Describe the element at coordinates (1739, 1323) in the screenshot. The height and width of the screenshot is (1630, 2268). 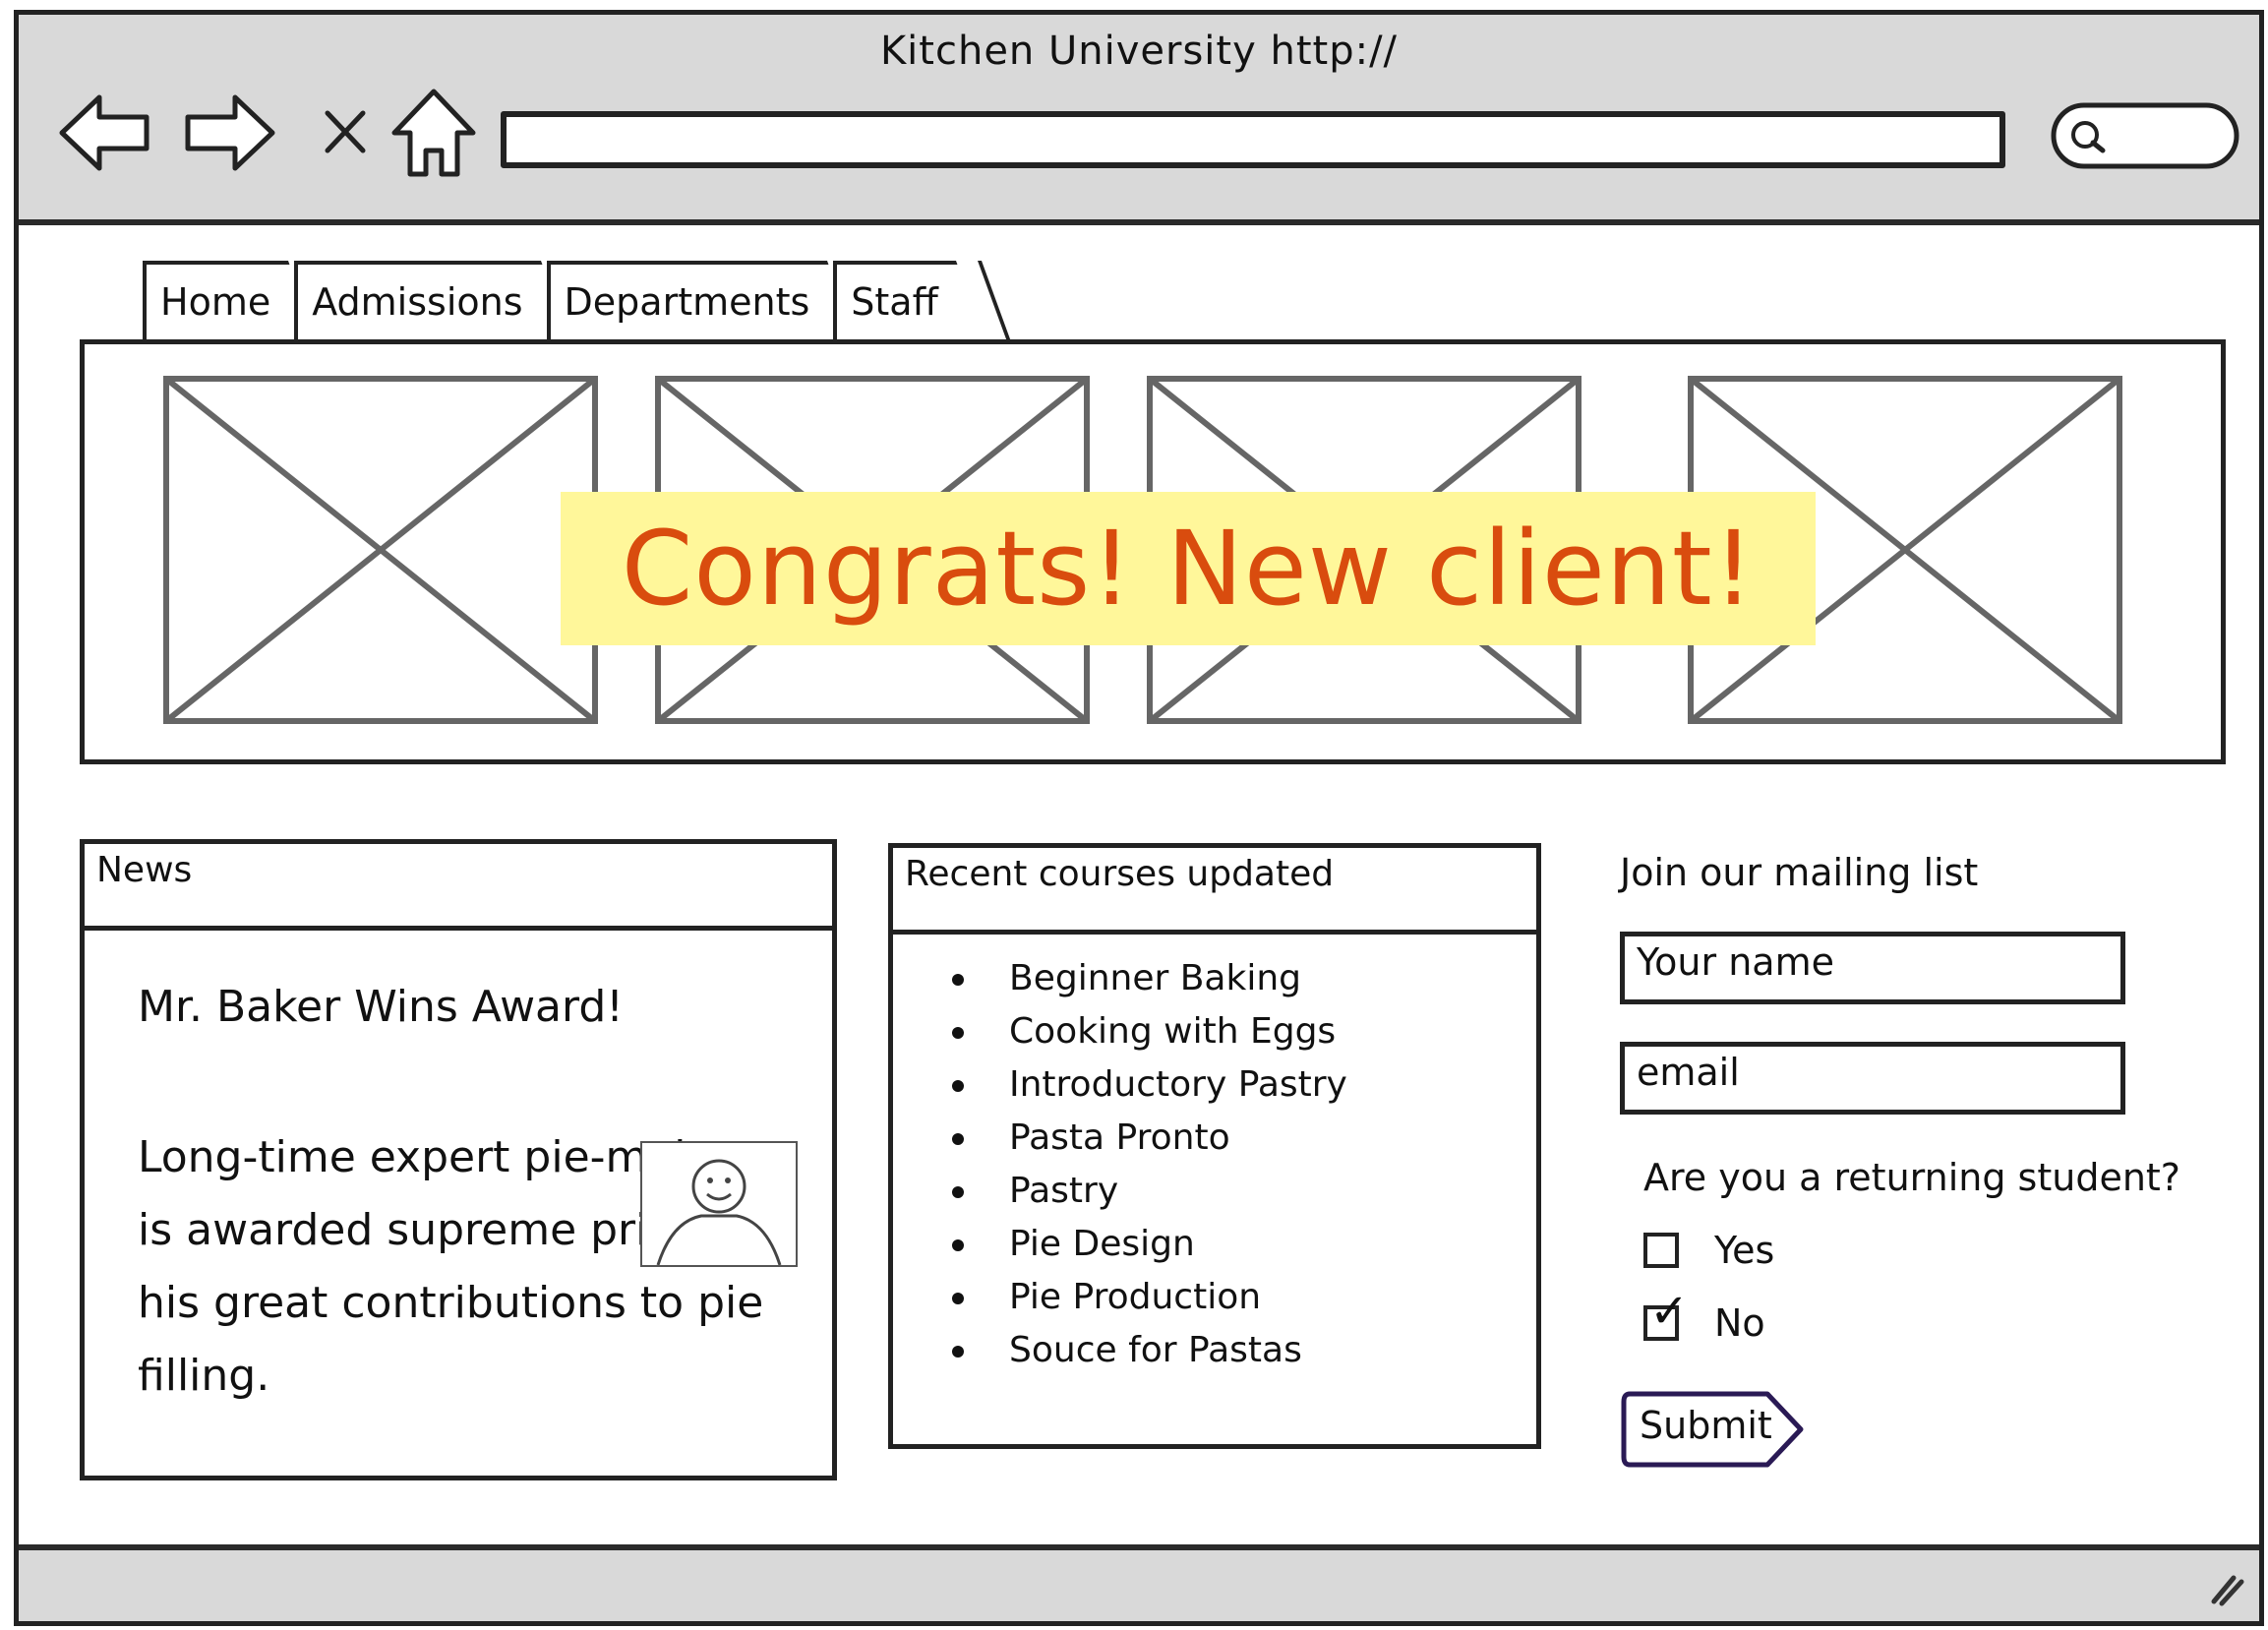
I see `no-label: No` at that location.